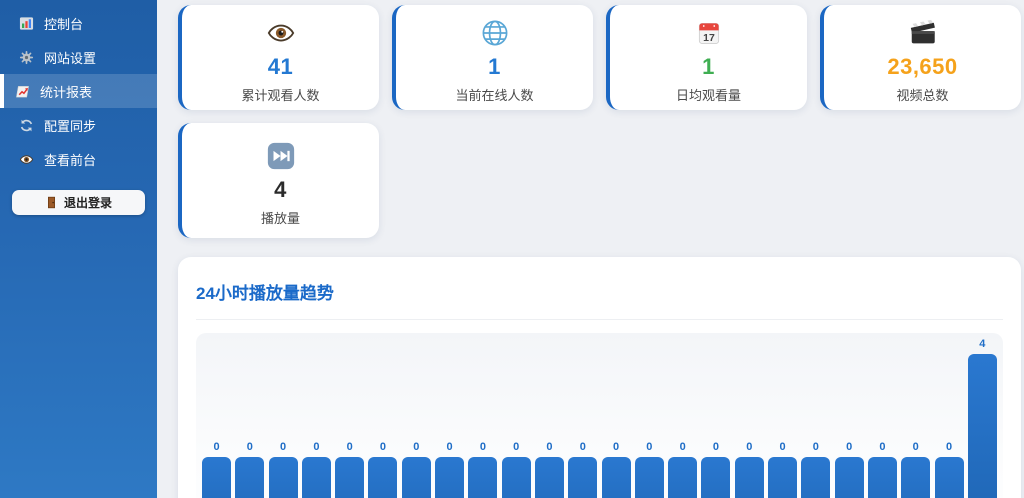 The width and height of the screenshot is (1024, 498). What do you see at coordinates (87, 203) in the screenshot?
I see `logout-label: 退出登录` at bounding box center [87, 203].